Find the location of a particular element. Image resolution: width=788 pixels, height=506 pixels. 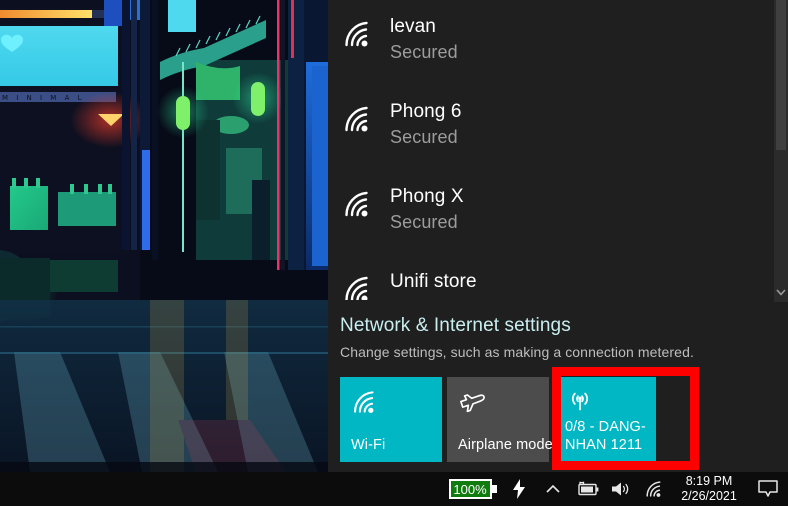

tile-airplane-mode: Airplane mode is located at coordinates (500, 419).